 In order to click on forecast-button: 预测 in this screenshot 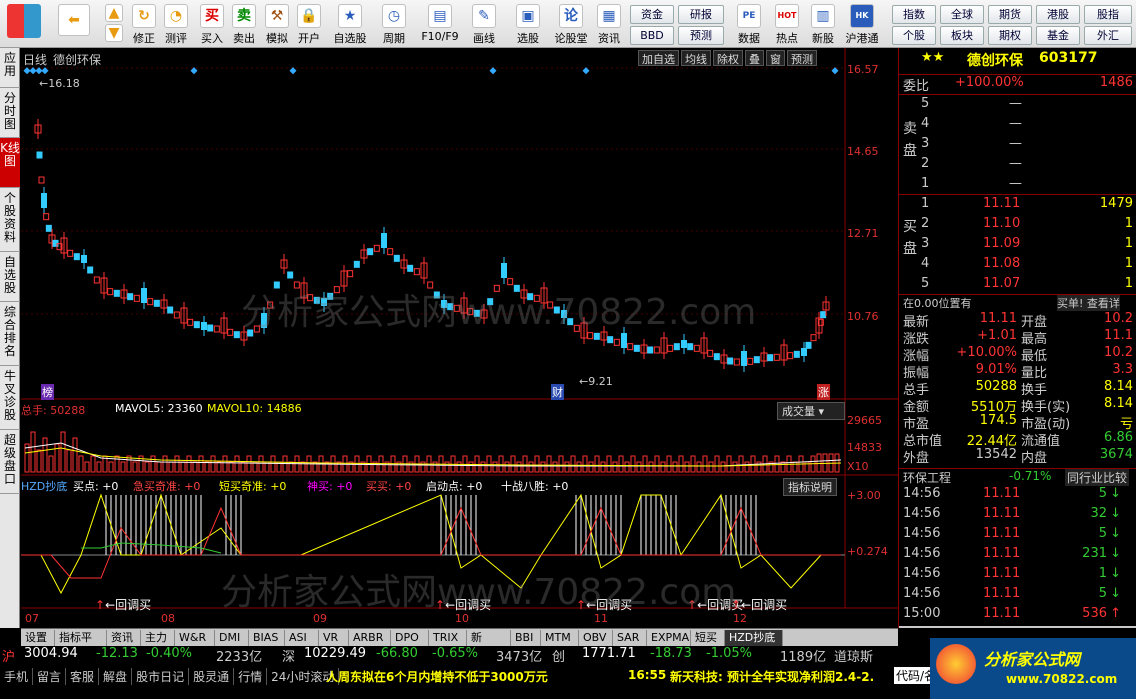, I will do `click(701, 35)`.